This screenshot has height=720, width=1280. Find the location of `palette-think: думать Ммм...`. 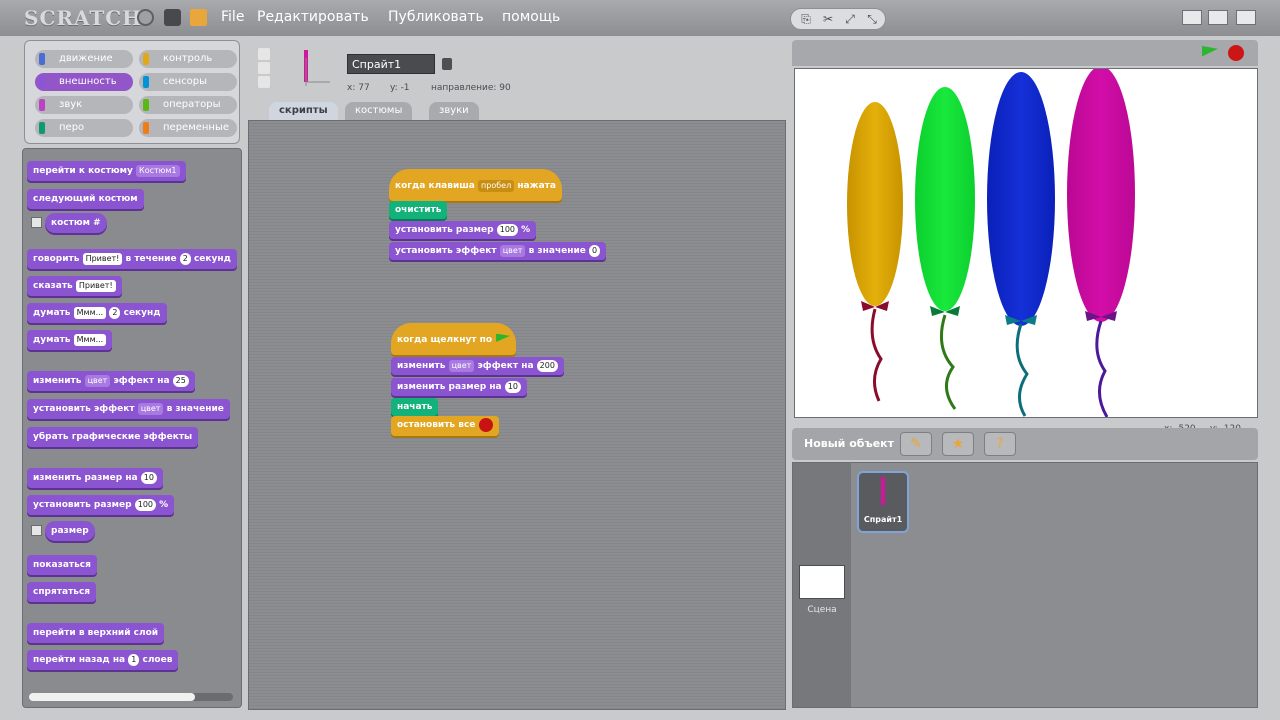

palette-think: думать Ммм... is located at coordinates (70, 340).